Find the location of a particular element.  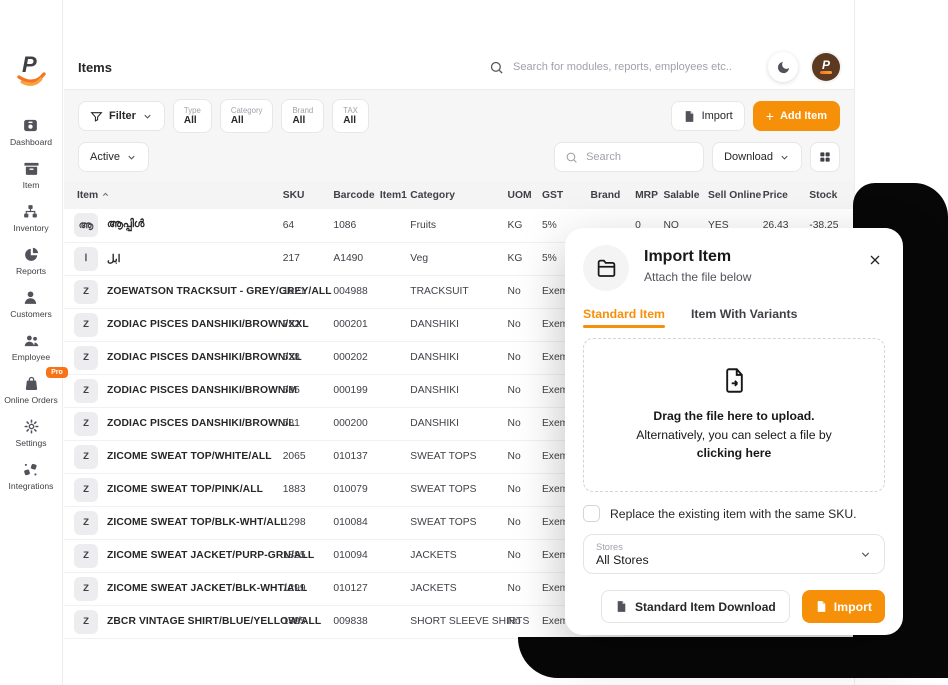

sidebar-item-online-orders: Pro Online Orders is located at coordinates (36, 386).